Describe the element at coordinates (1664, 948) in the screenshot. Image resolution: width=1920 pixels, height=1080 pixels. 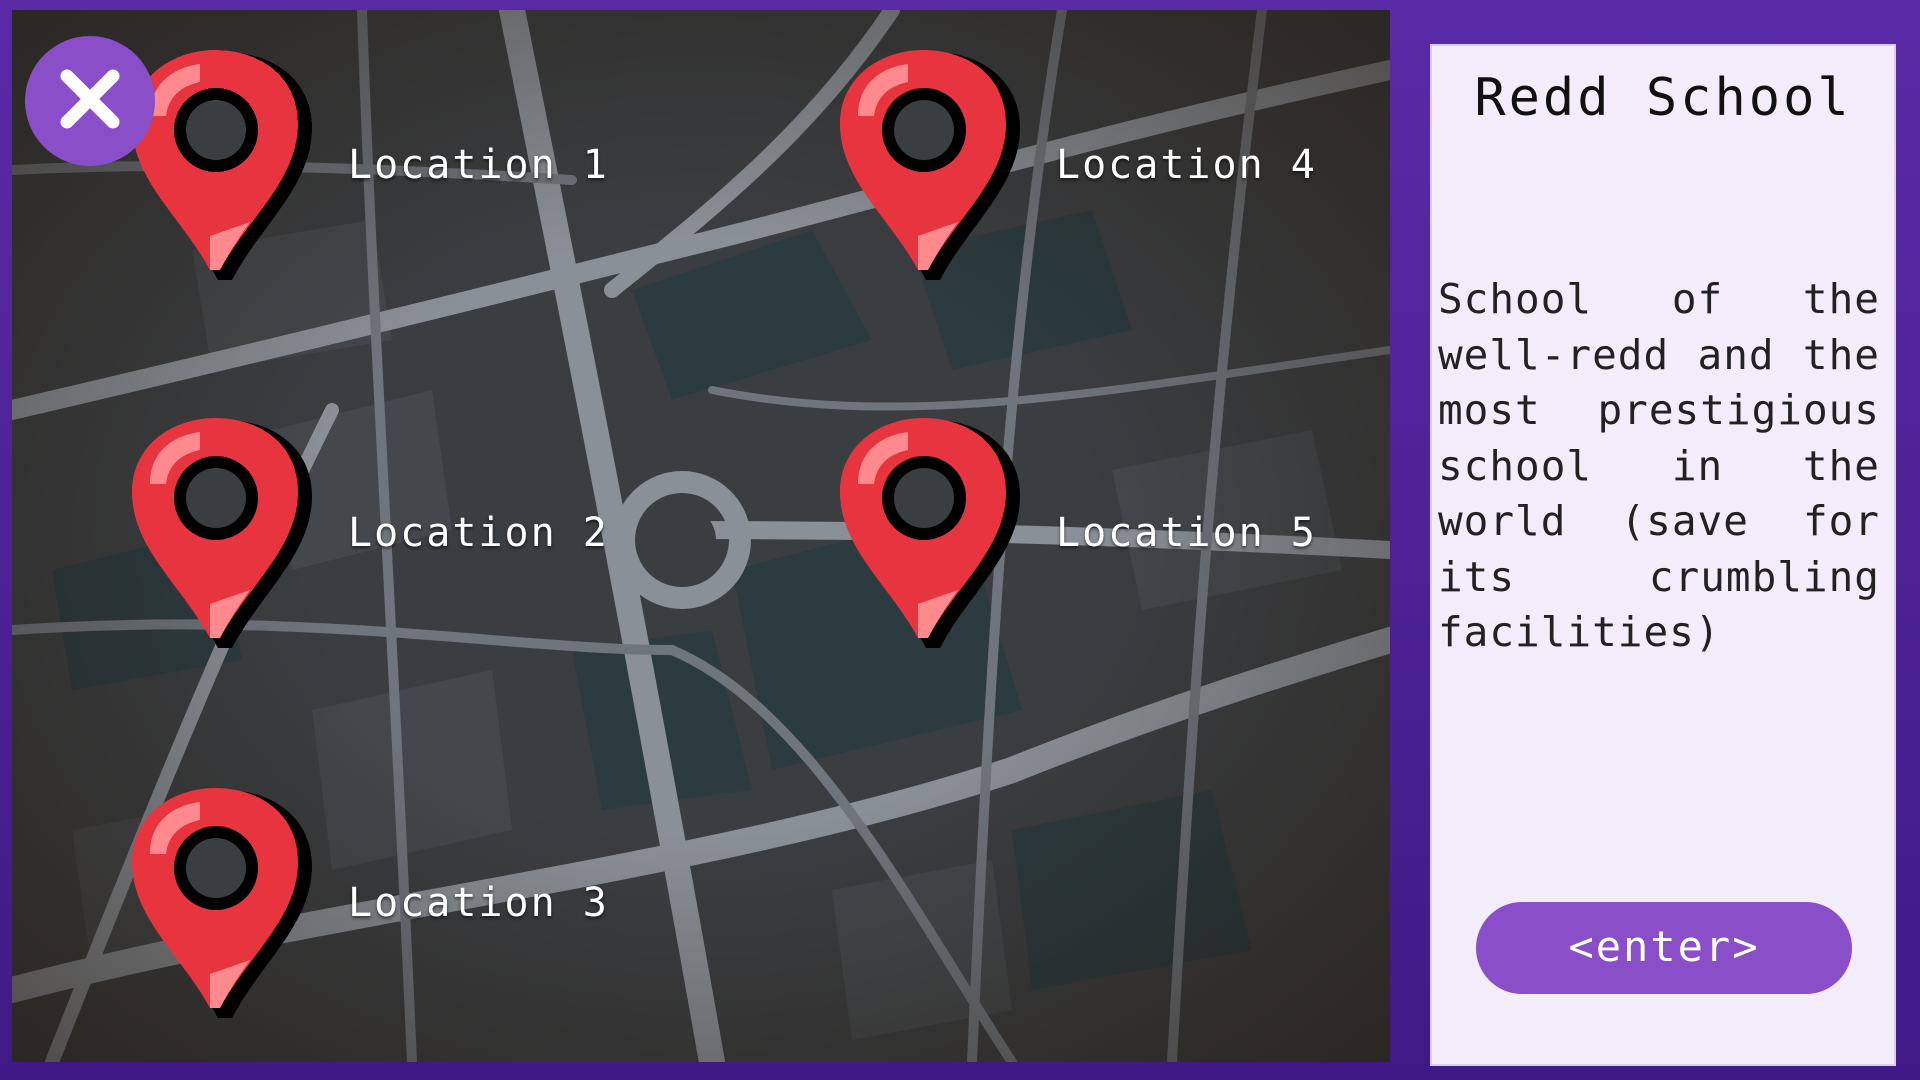
I see `enter-button: <enter>` at that location.